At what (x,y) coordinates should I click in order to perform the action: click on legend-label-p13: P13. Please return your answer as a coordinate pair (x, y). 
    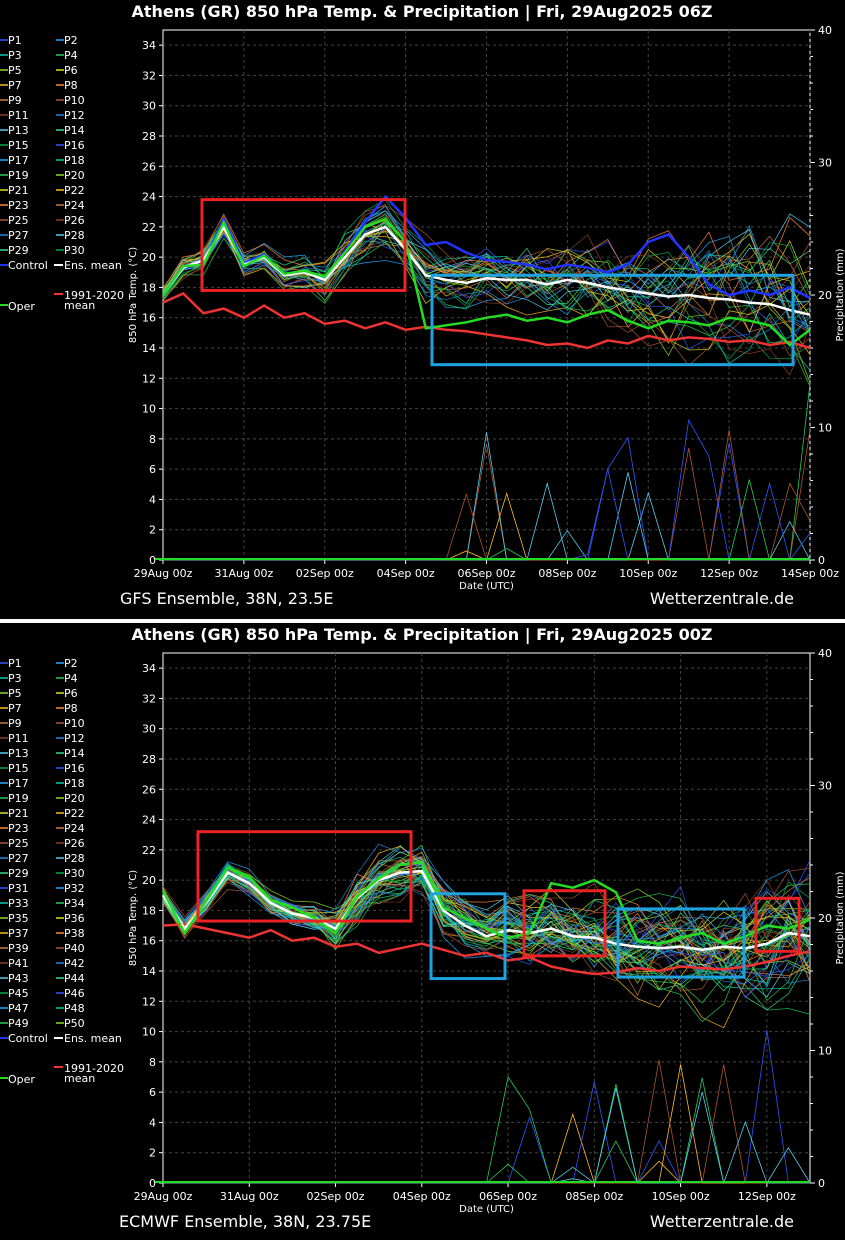
    Looking at the image, I should click on (18, 130).